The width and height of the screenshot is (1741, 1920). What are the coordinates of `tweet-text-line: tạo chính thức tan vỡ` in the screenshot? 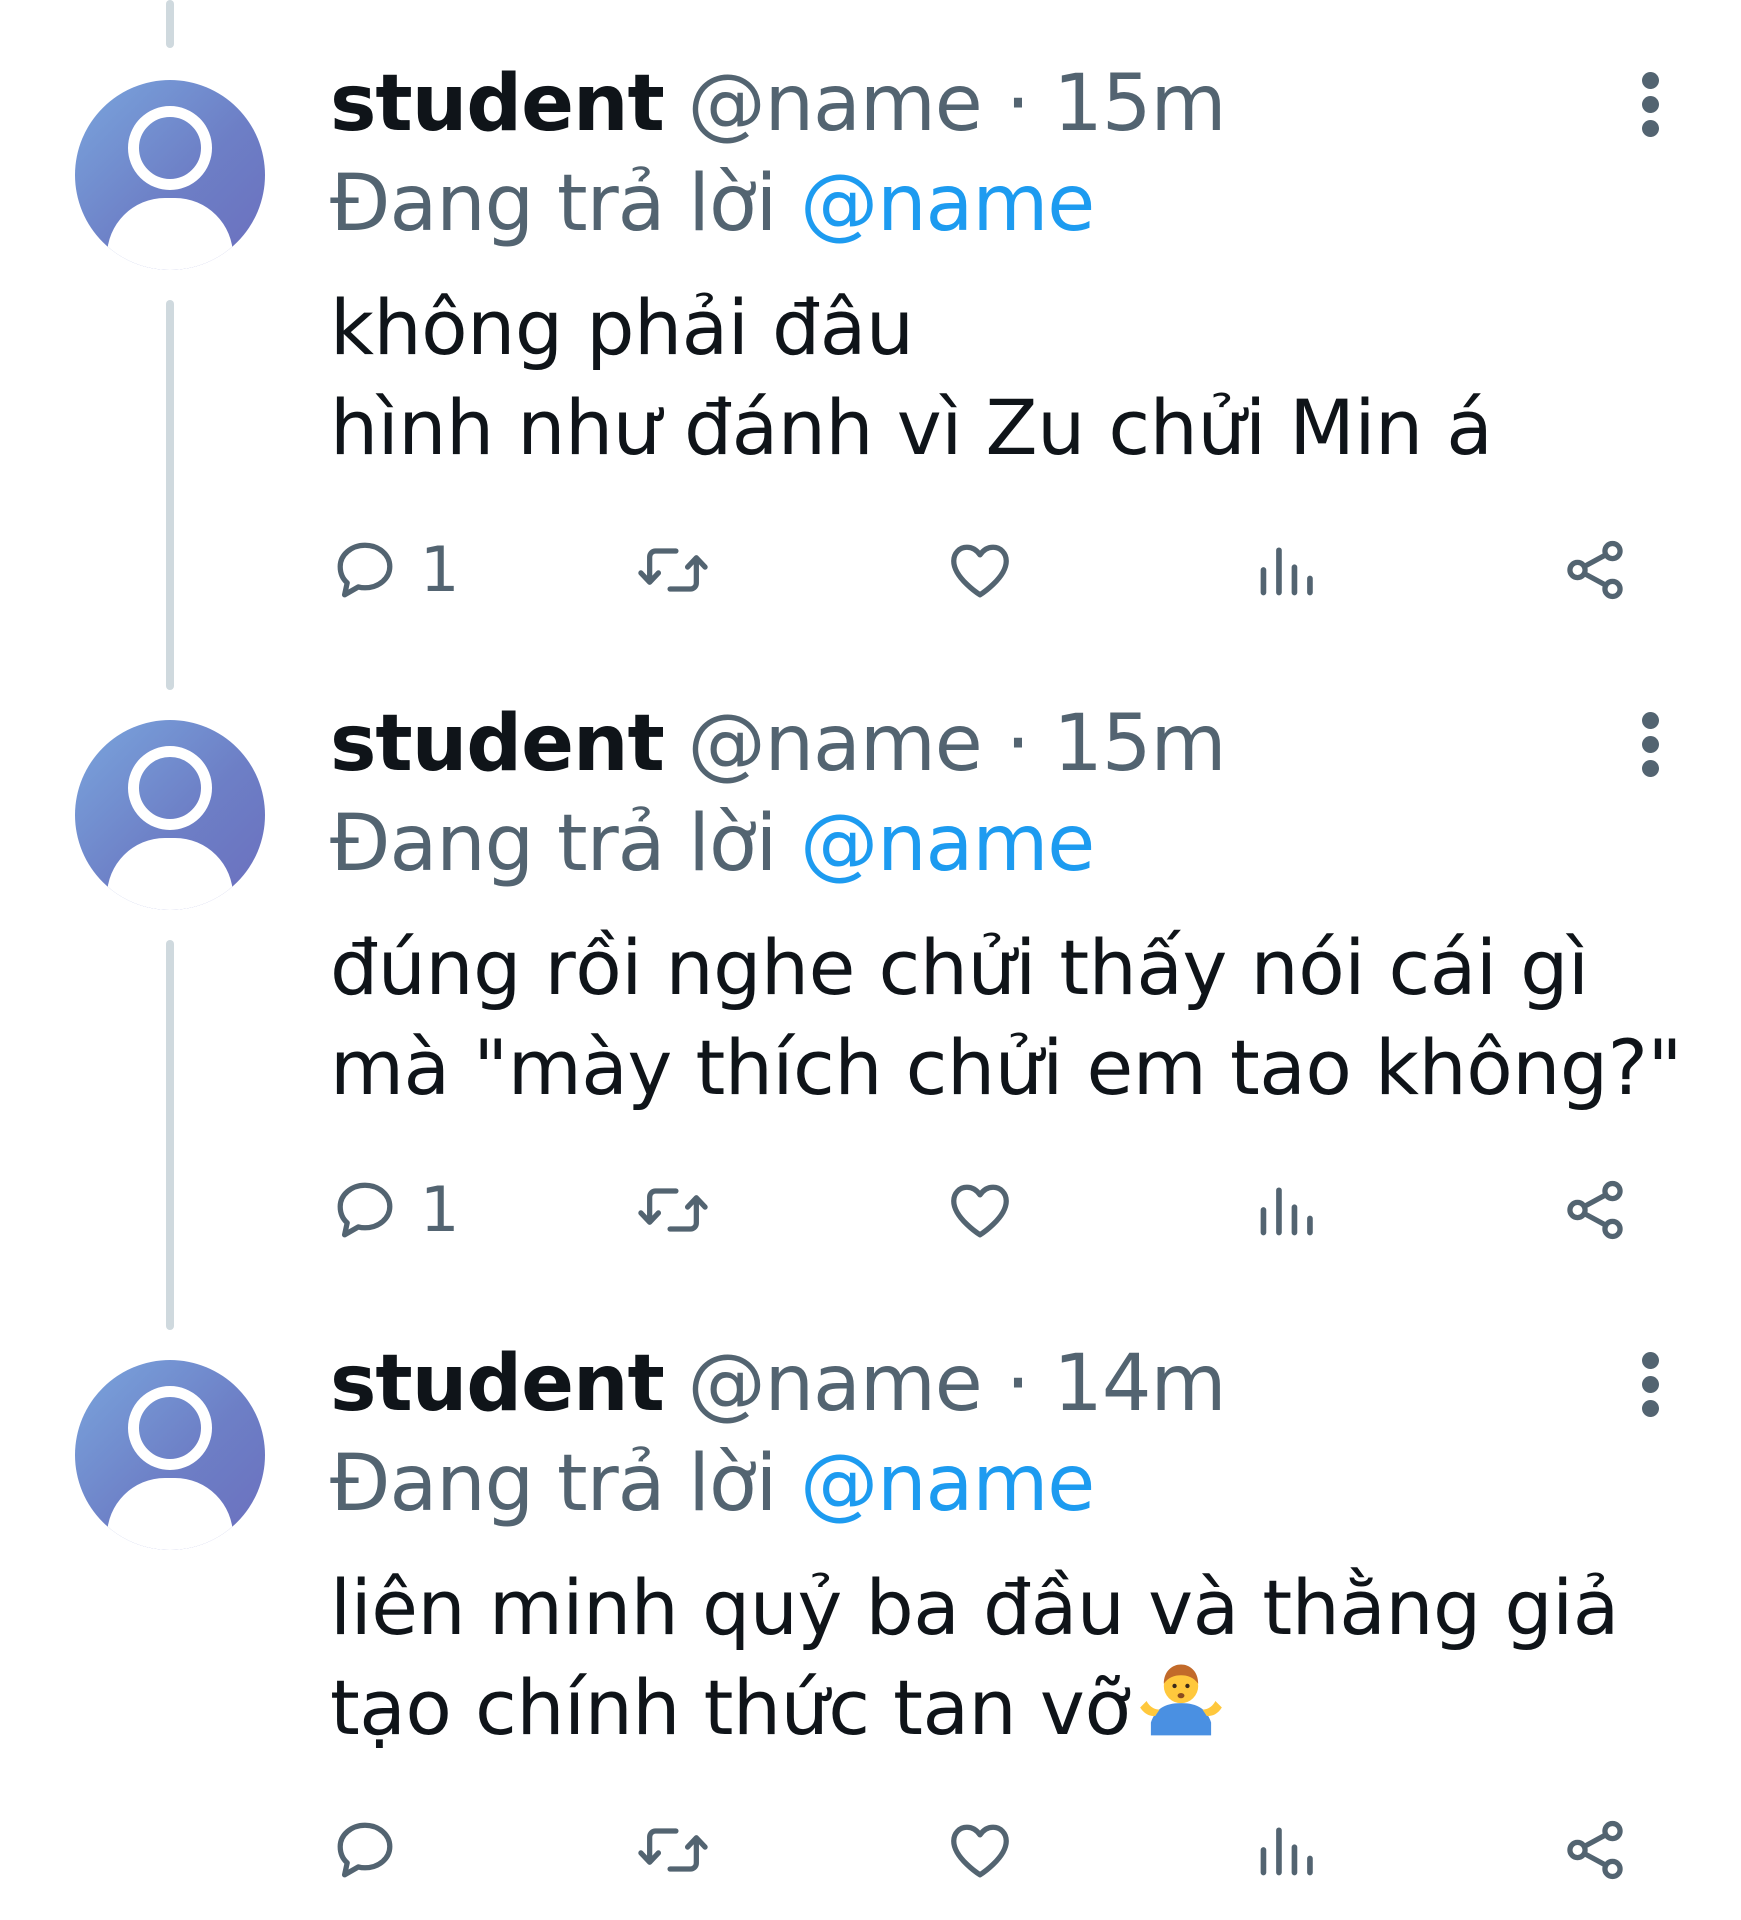 It's located at (730, 1707).